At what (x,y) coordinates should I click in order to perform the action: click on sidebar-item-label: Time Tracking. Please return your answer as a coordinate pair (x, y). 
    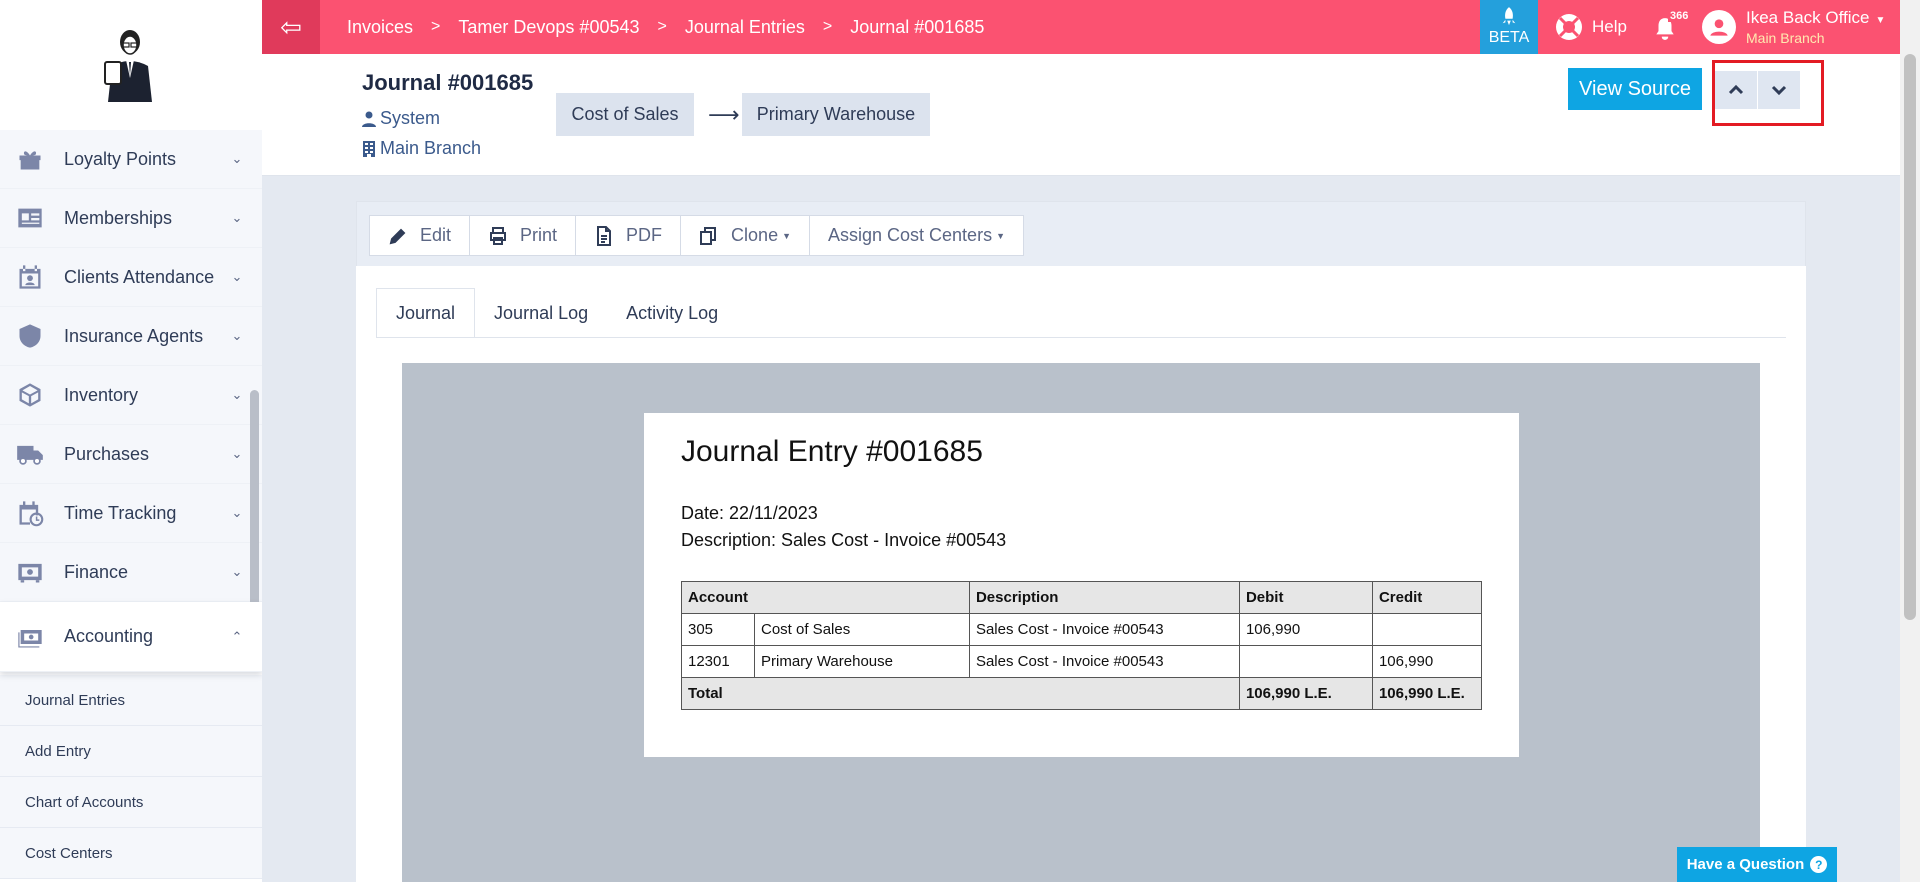
    Looking at the image, I should click on (120, 512).